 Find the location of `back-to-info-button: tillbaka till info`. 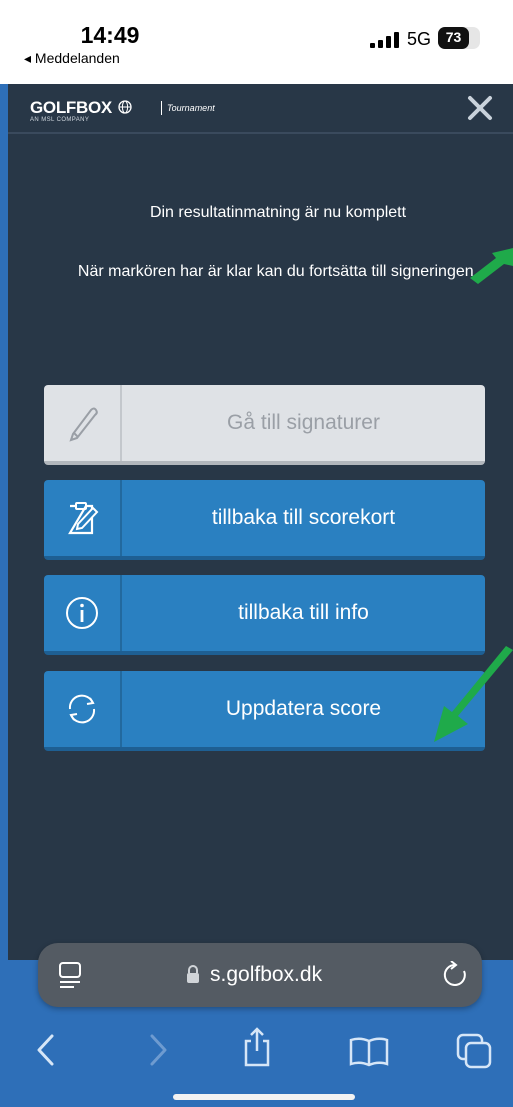

back-to-info-button: tillbaka till info is located at coordinates (264, 615).